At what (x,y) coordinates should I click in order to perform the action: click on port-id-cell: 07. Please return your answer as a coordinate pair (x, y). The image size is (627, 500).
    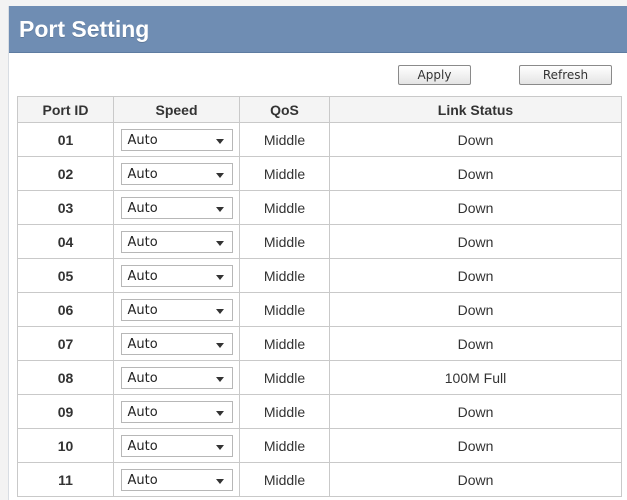
    Looking at the image, I should click on (65, 343).